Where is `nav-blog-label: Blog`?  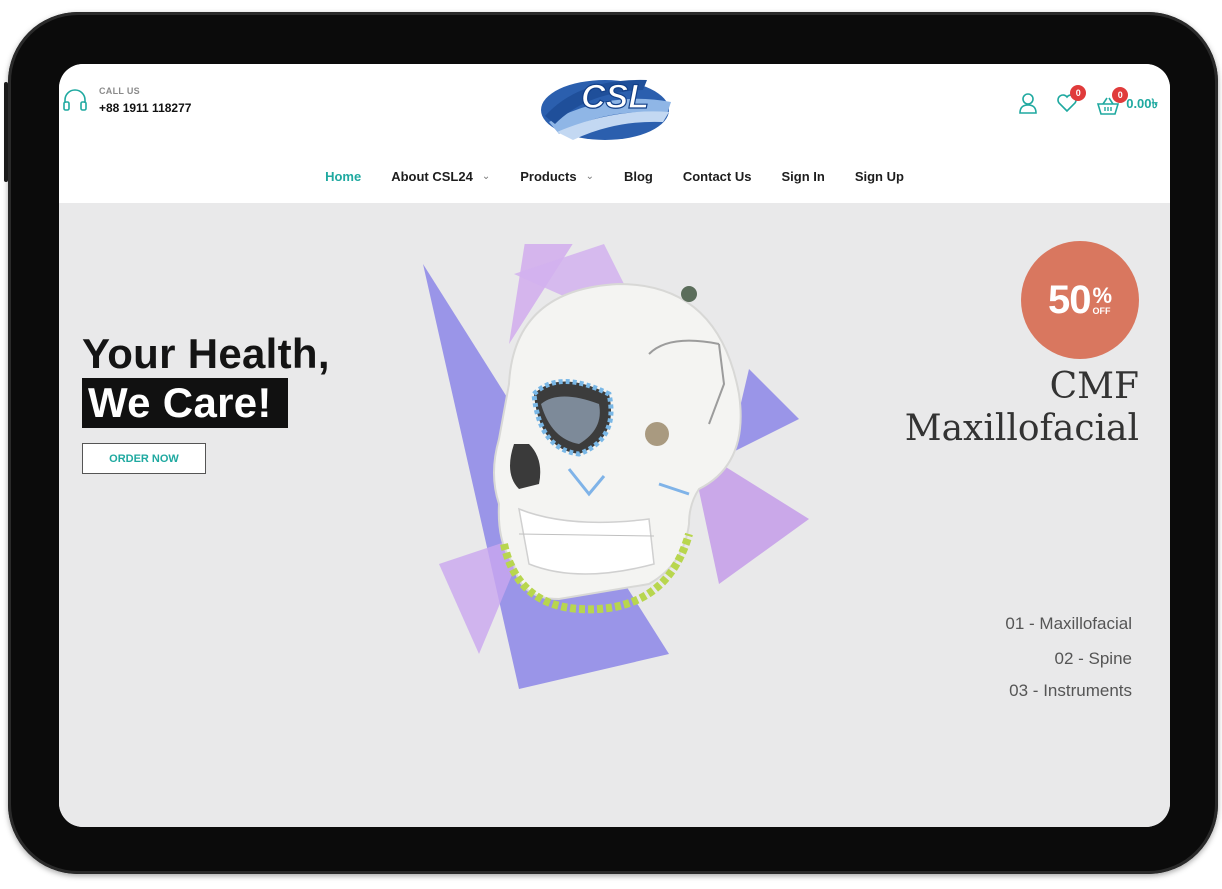
nav-blog-label: Blog is located at coordinates (638, 176).